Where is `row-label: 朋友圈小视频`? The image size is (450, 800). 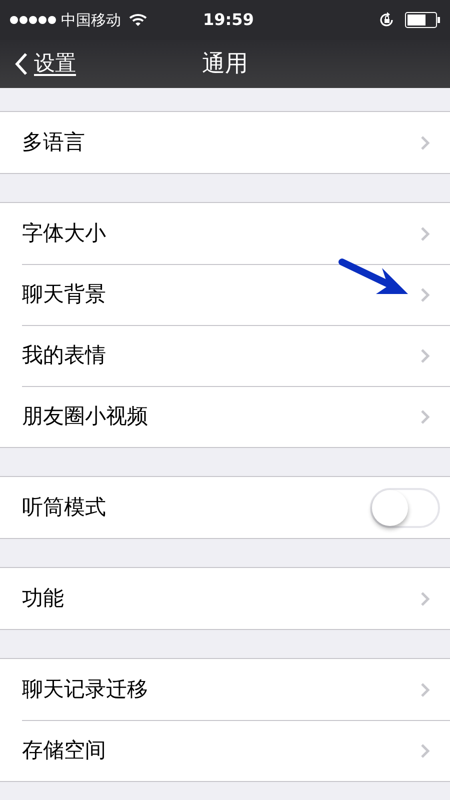 row-label: 朋友圈小视频 is located at coordinates (85, 416).